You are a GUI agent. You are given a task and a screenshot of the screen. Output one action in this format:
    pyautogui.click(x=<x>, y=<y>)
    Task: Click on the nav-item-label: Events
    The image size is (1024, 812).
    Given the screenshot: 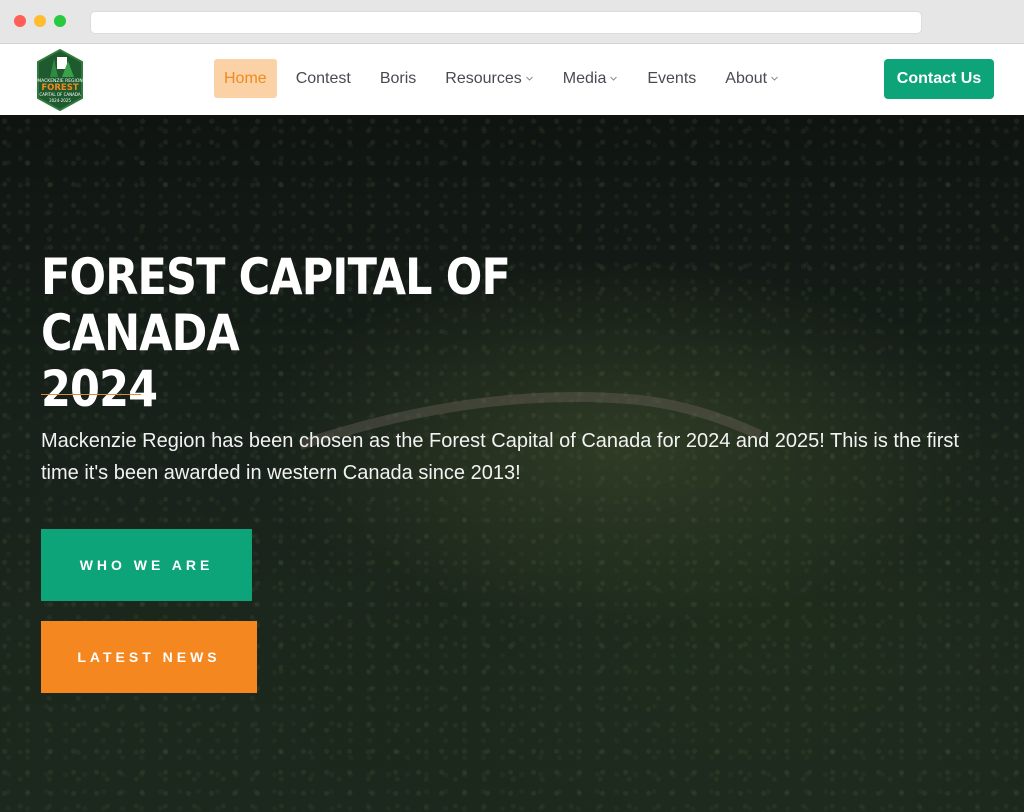 What is the action you would take?
    pyautogui.click(x=672, y=78)
    